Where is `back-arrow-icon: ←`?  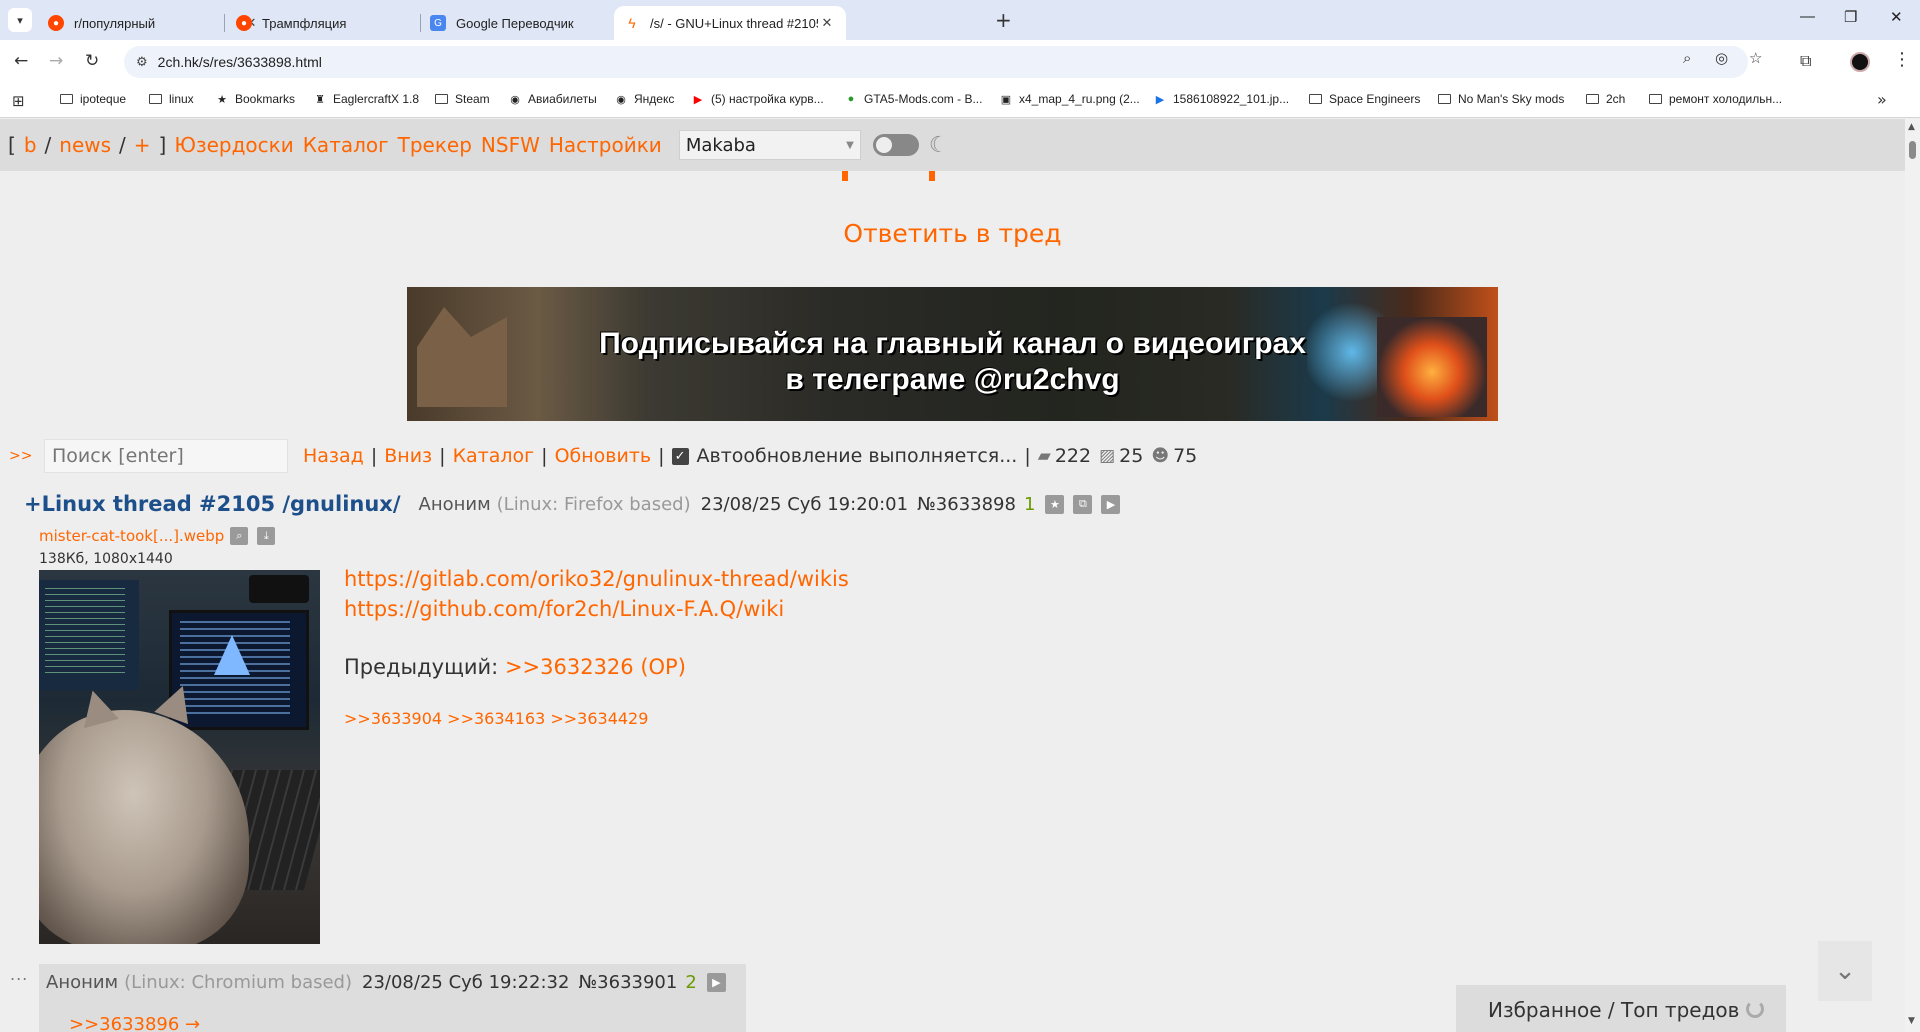 back-arrow-icon: ← is located at coordinates (21, 61).